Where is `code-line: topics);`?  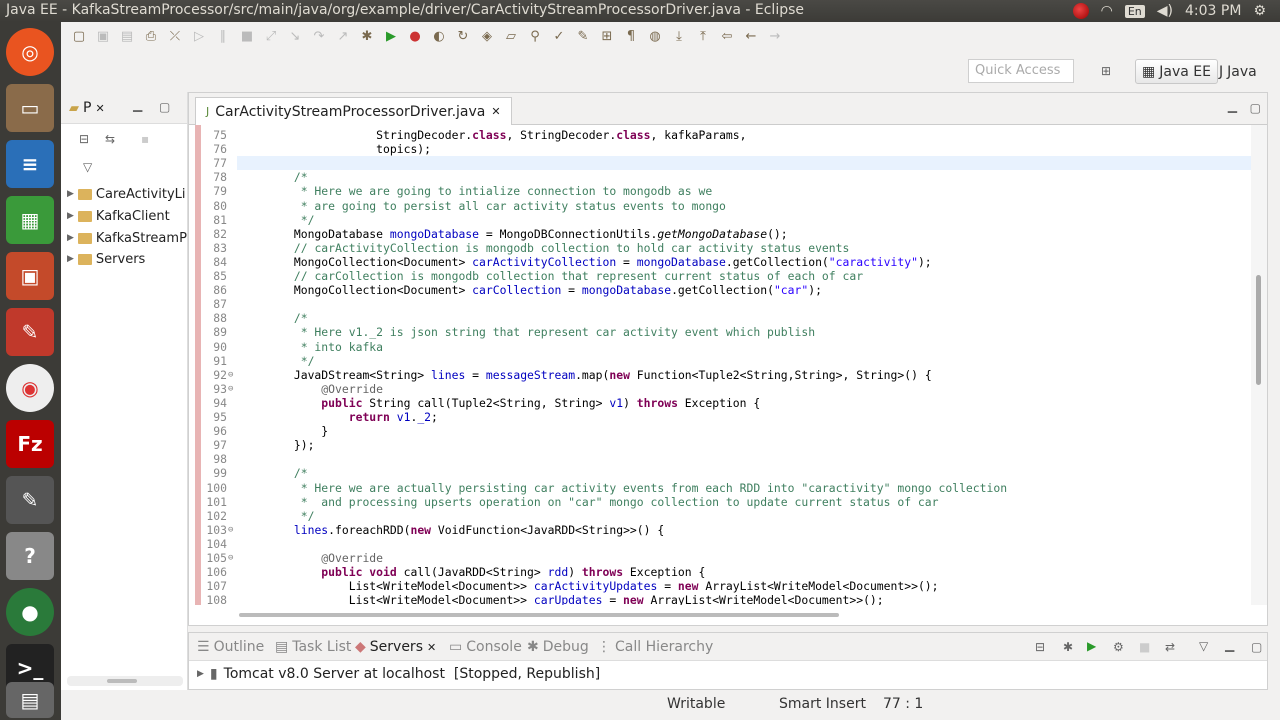
code-line: topics); is located at coordinates (335, 149).